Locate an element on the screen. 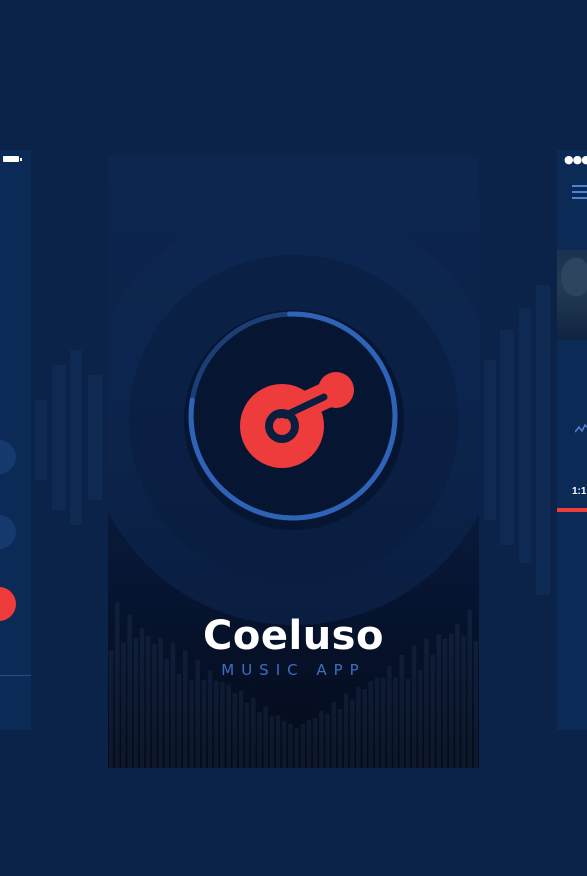 This screenshot has height=876, width=587. coeluso-logo-icon is located at coordinates (297, 420).